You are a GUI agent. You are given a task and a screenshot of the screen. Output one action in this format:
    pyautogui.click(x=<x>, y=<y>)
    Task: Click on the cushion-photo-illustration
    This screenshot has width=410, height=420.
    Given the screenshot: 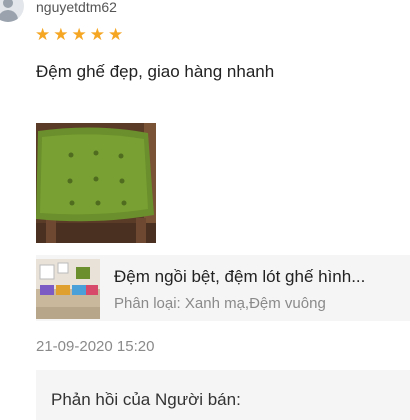 What is the action you would take?
    pyautogui.click(x=96, y=183)
    